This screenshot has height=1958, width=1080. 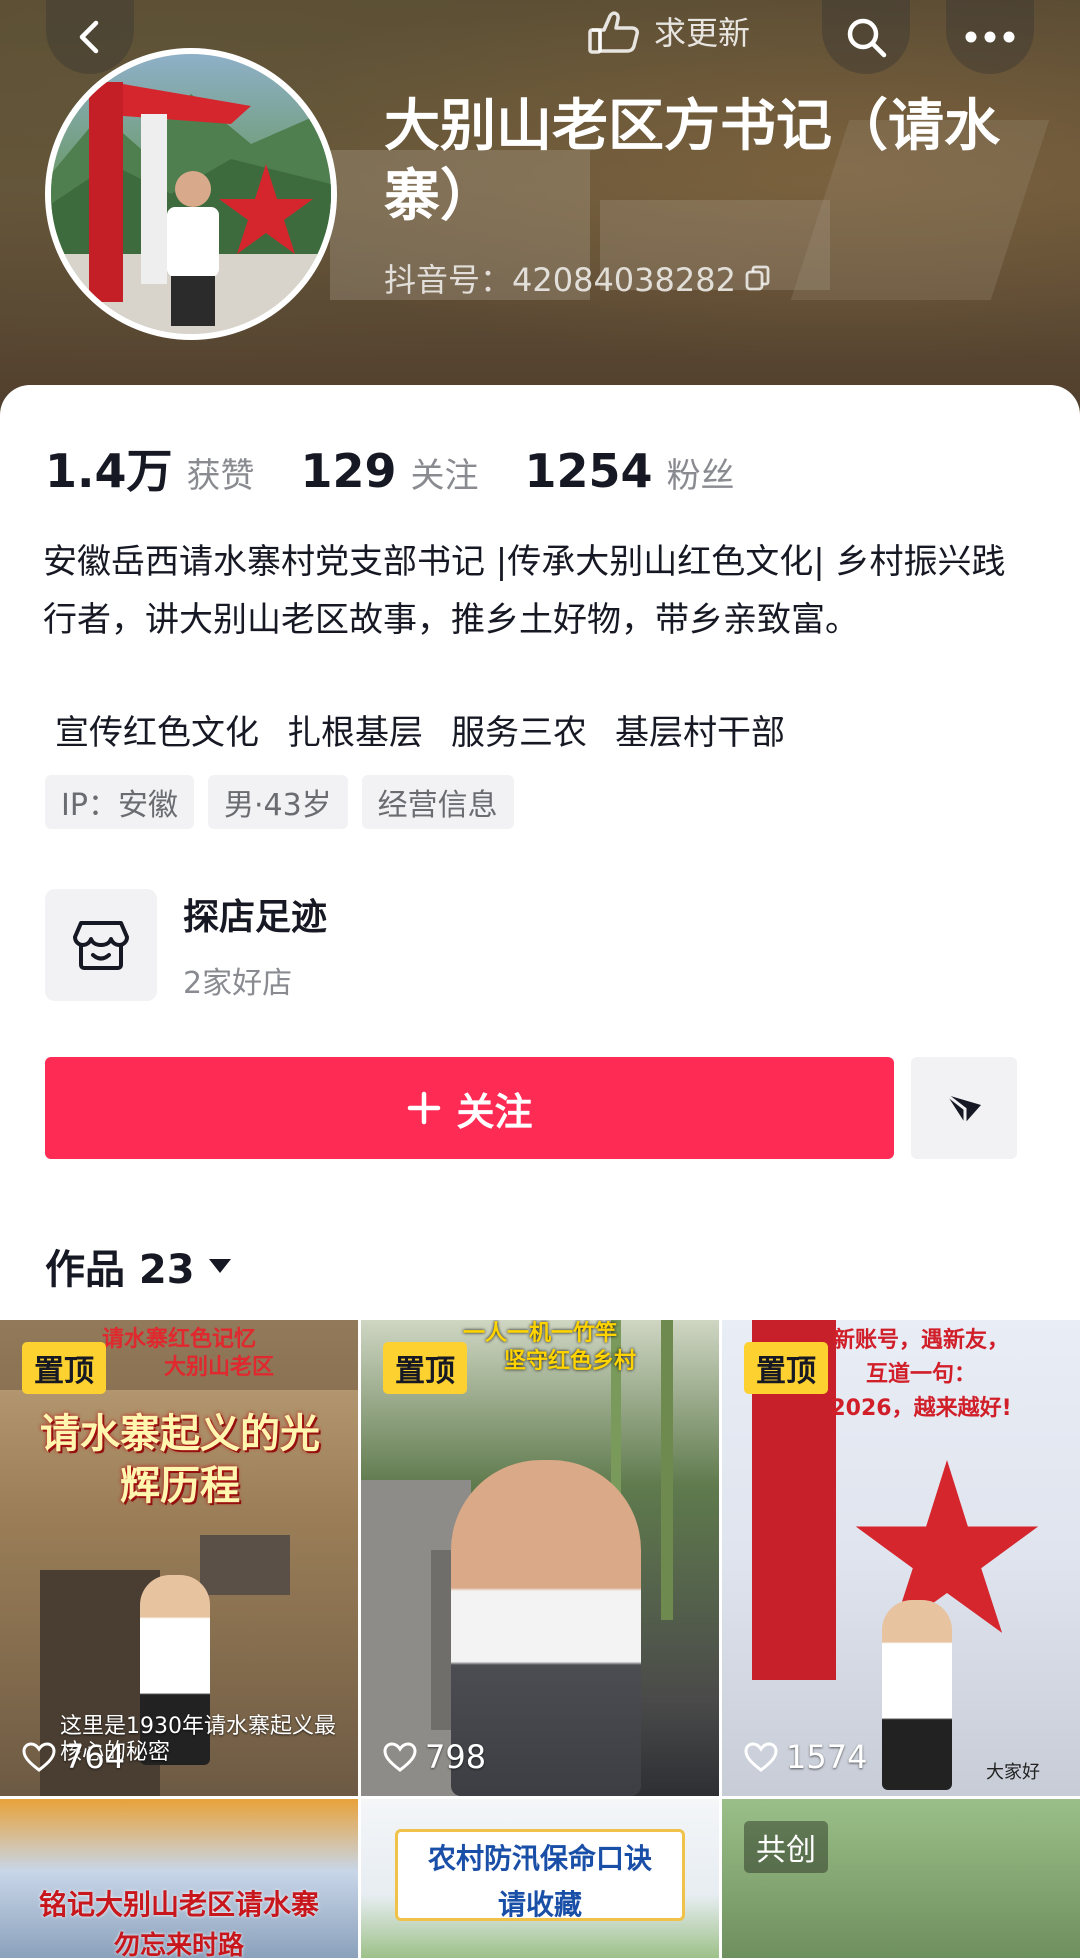 What do you see at coordinates (539, 1858) in the screenshot?
I see `tile-title: 农村防汛保命口诀` at bounding box center [539, 1858].